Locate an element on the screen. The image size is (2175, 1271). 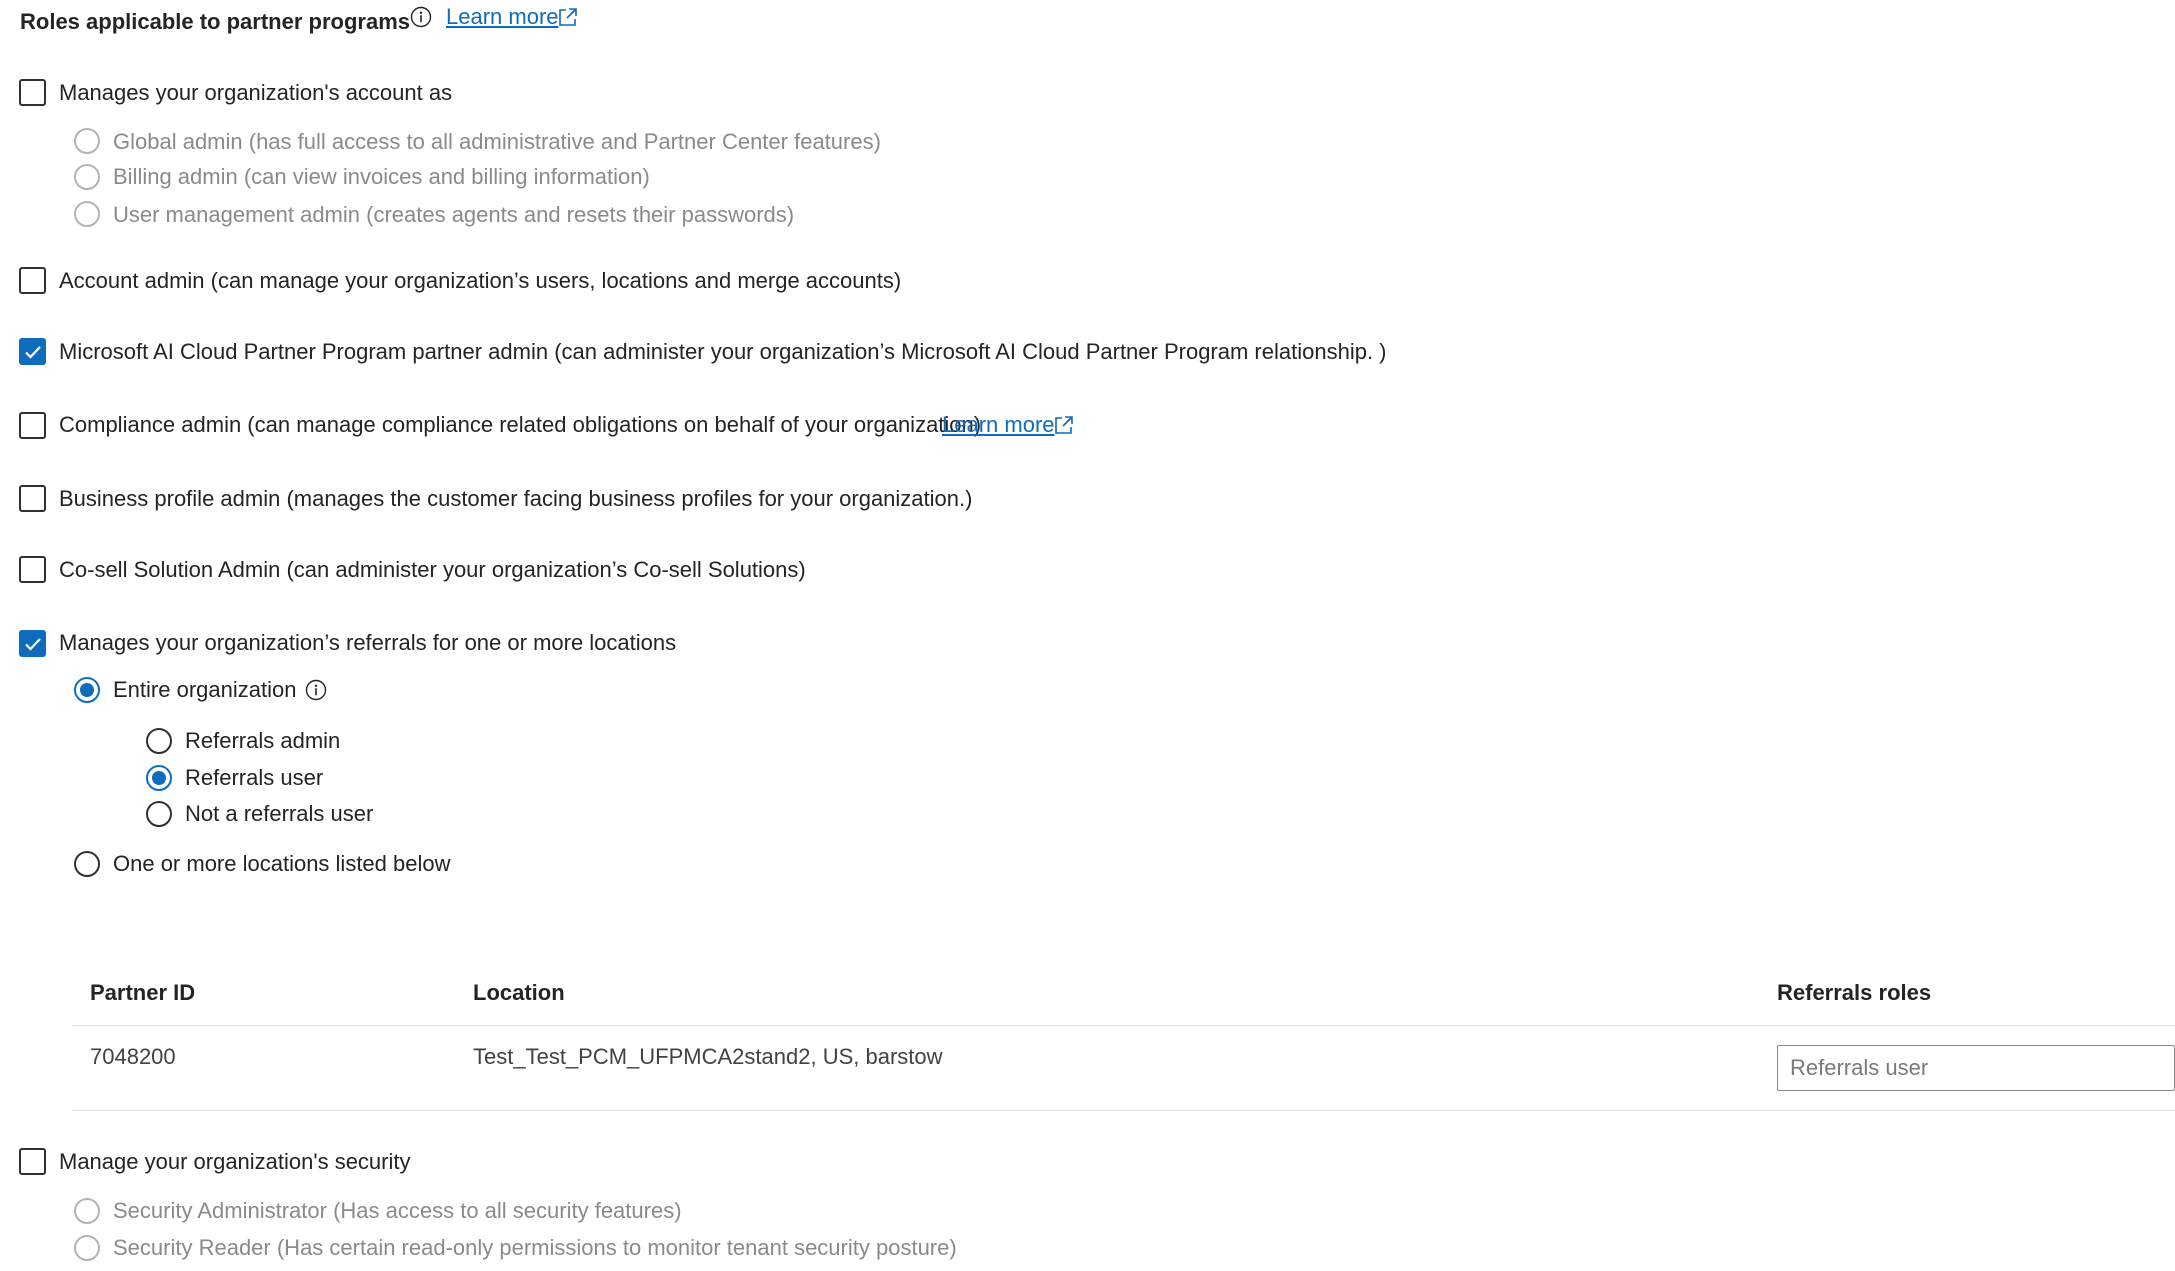
one-or-more-locations-label: One or more locations listed below is located at coordinates (282, 863).